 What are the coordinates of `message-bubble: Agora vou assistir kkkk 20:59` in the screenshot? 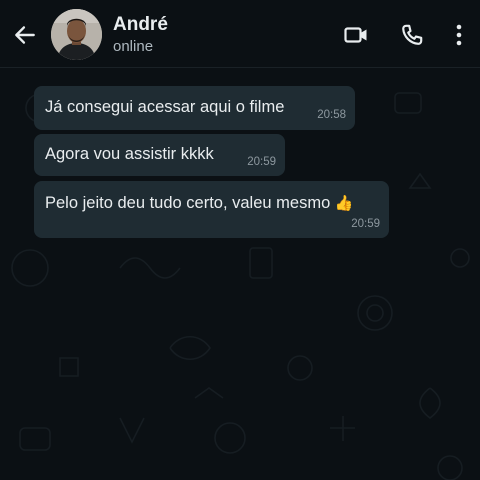 It's located at (159, 155).